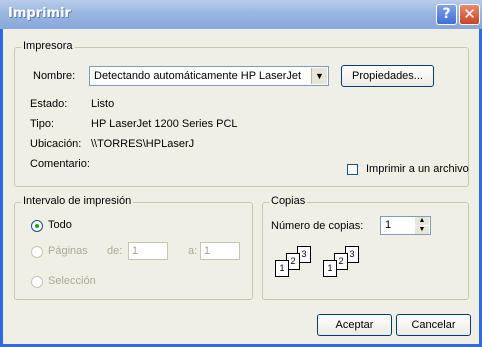 Image resolution: width=482 pixels, height=347 pixels. Describe the element at coordinates (241, 14) in the screenshot. I see `title-bar: Imprimir ? ✕` at that location.